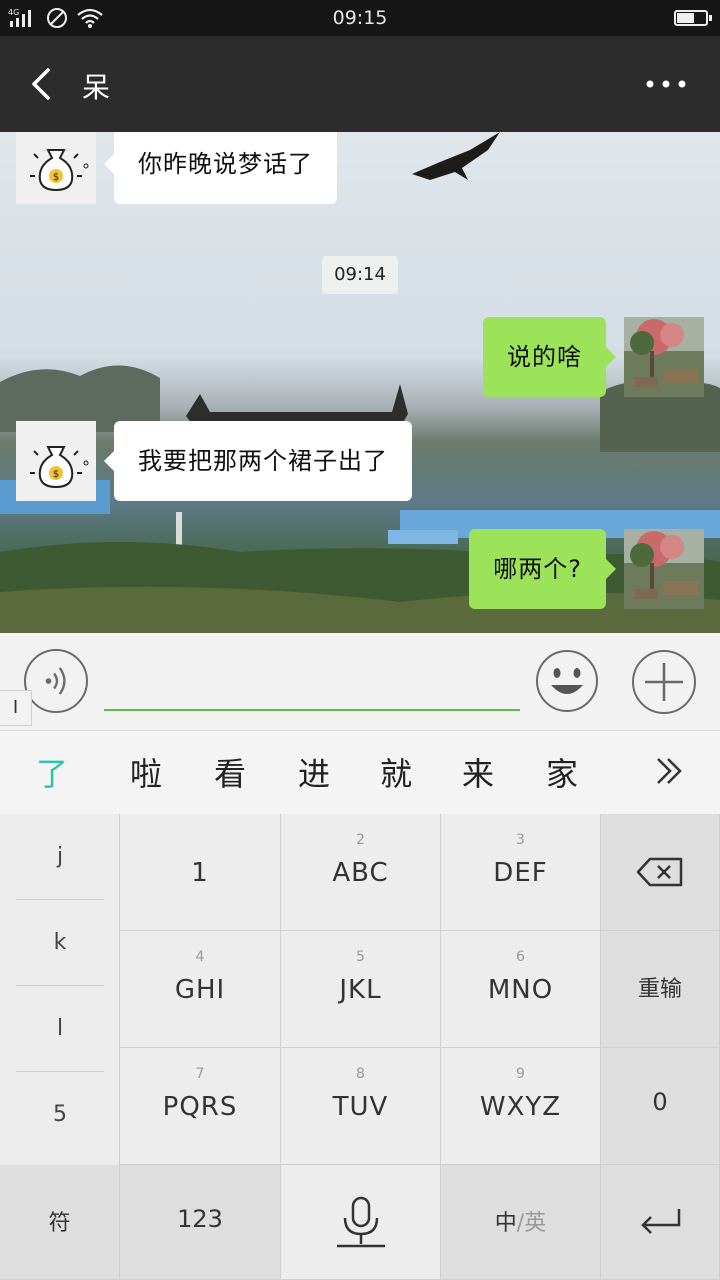 Image resolution: width=720 pixels, height=1280 pixels. Describe the element at coordinates (60, 857) in the screenshot. I see `side-key: j` at that location.